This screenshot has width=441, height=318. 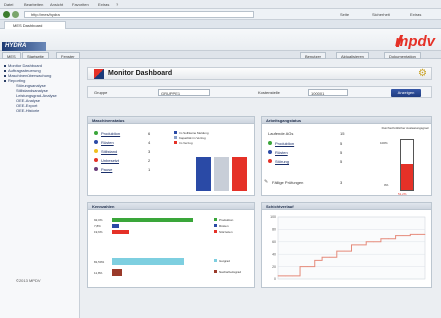 What do you see at coordinates (341, 182) in the screenshot?
I see `inspections-value: 3` at bounding box center [341, 182].